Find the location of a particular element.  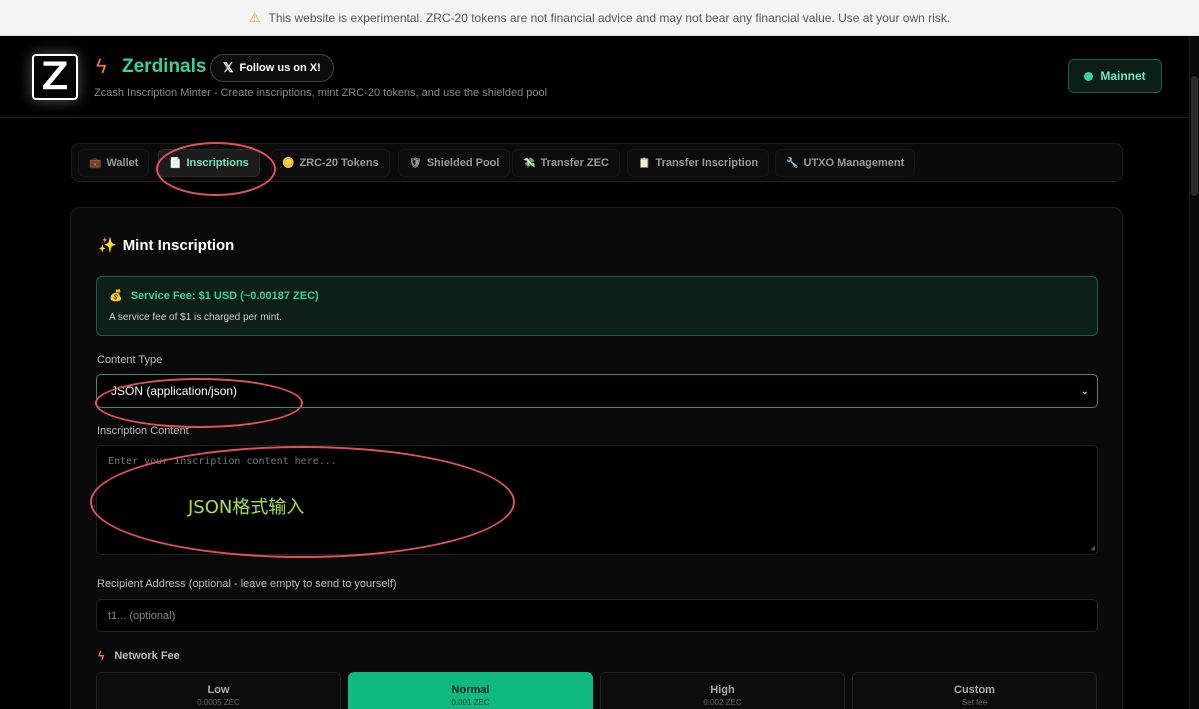

network-fee-label: Network Fee is located at coordinates (147, 656).